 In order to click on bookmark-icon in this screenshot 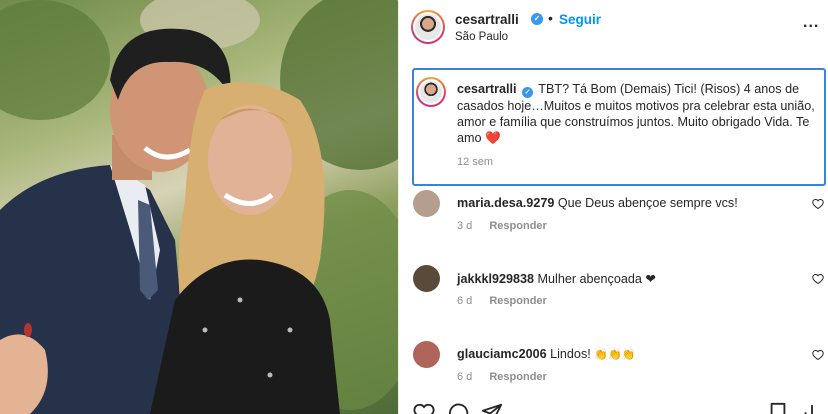, I will do `click(778, 408)`.